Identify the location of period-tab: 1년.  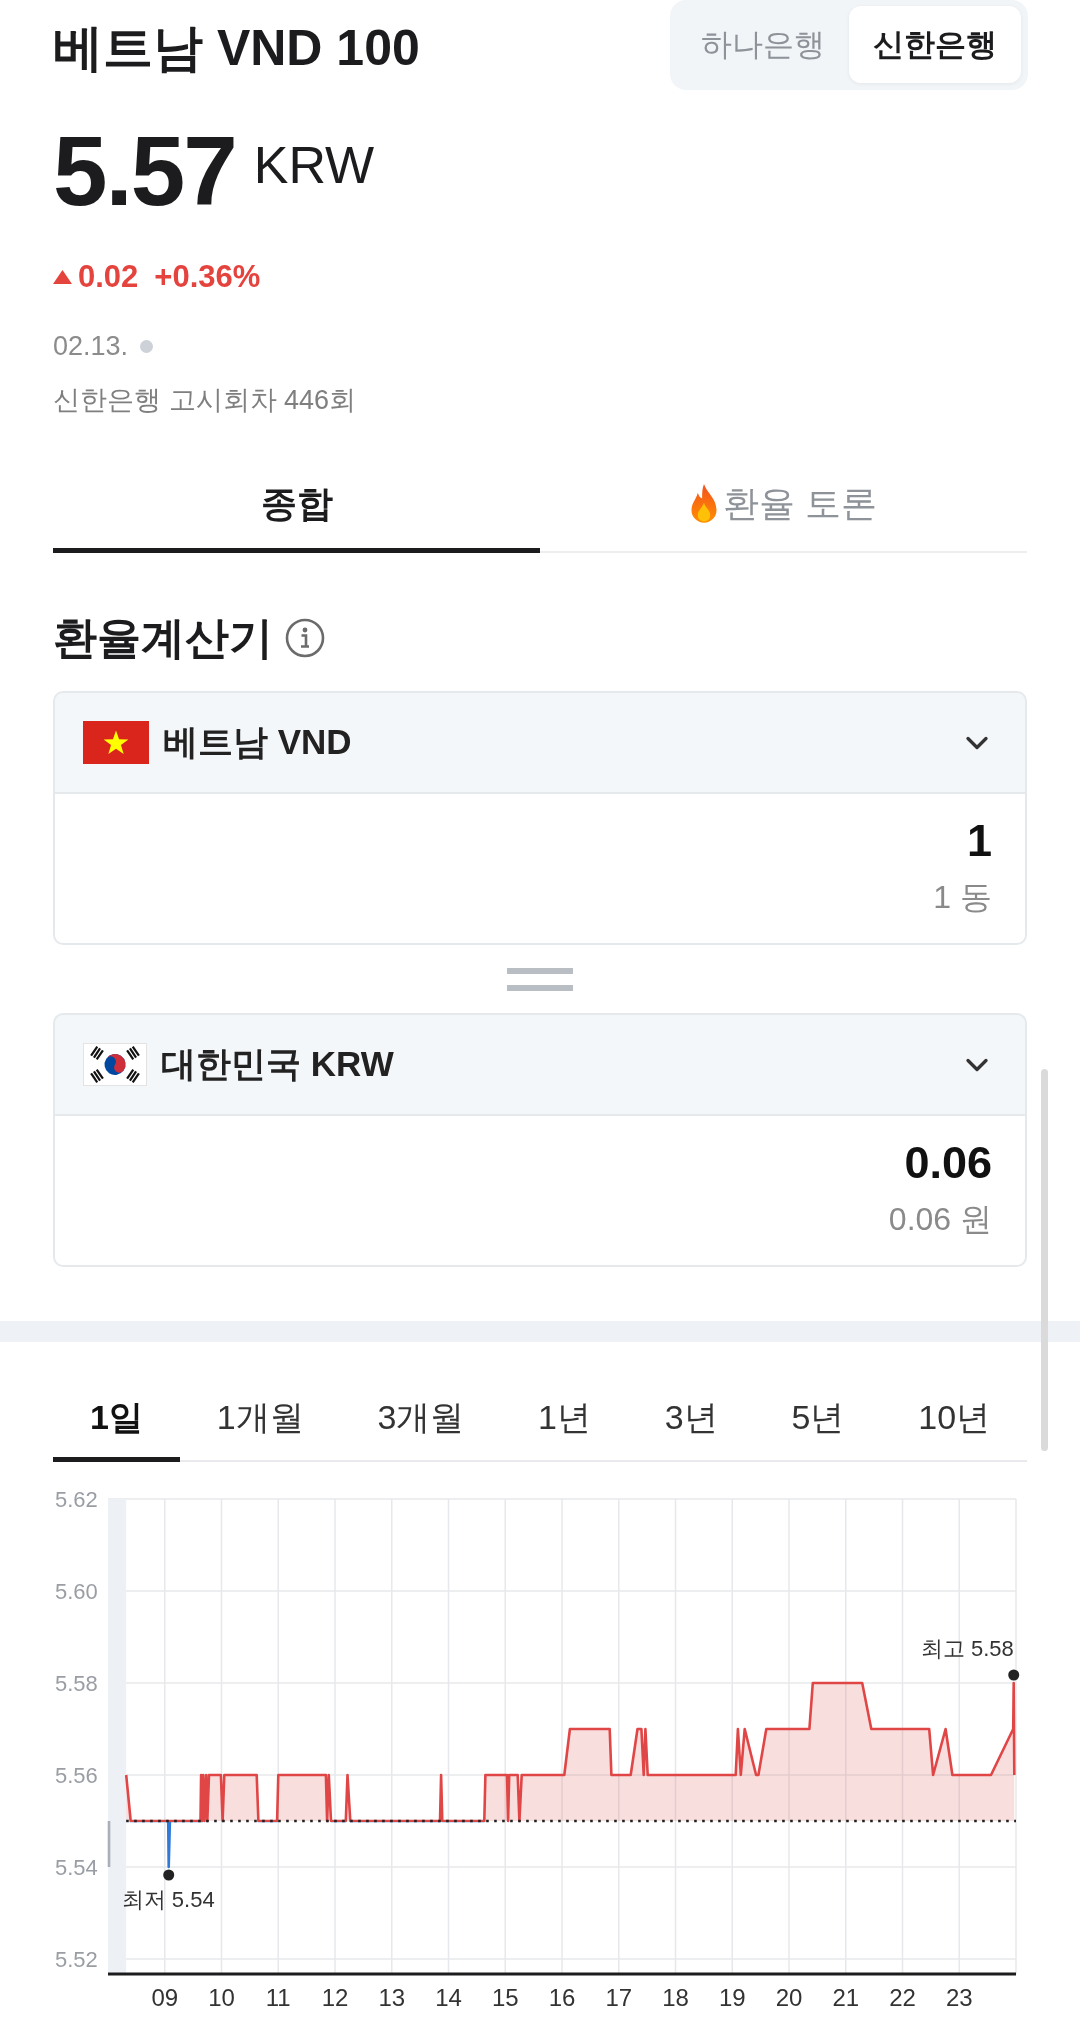
(564, 1417).